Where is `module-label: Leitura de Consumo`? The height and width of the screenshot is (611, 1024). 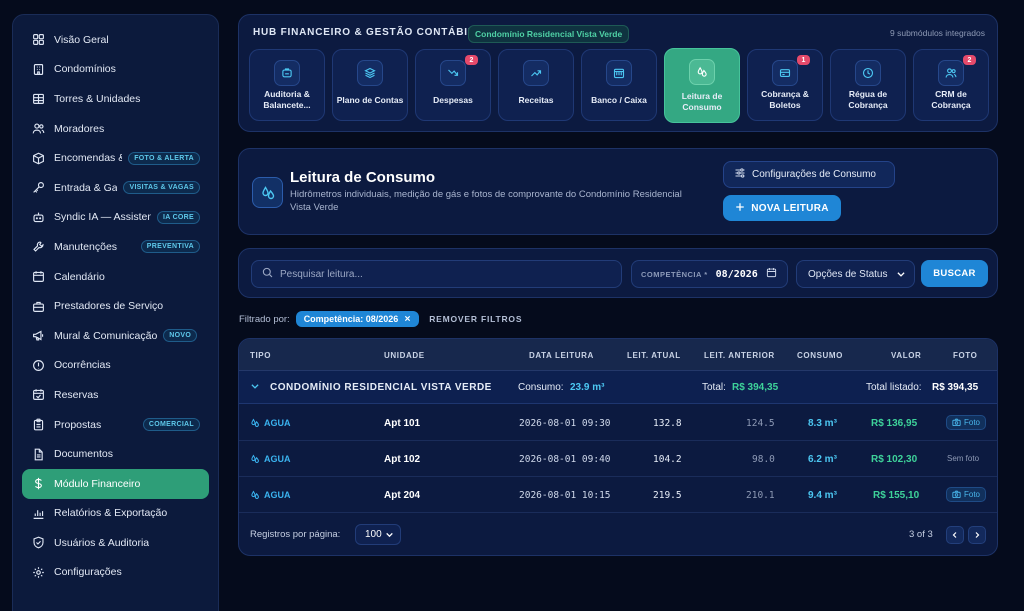
module-label: Leitura de Consumo is located at coordinates (702, 101).